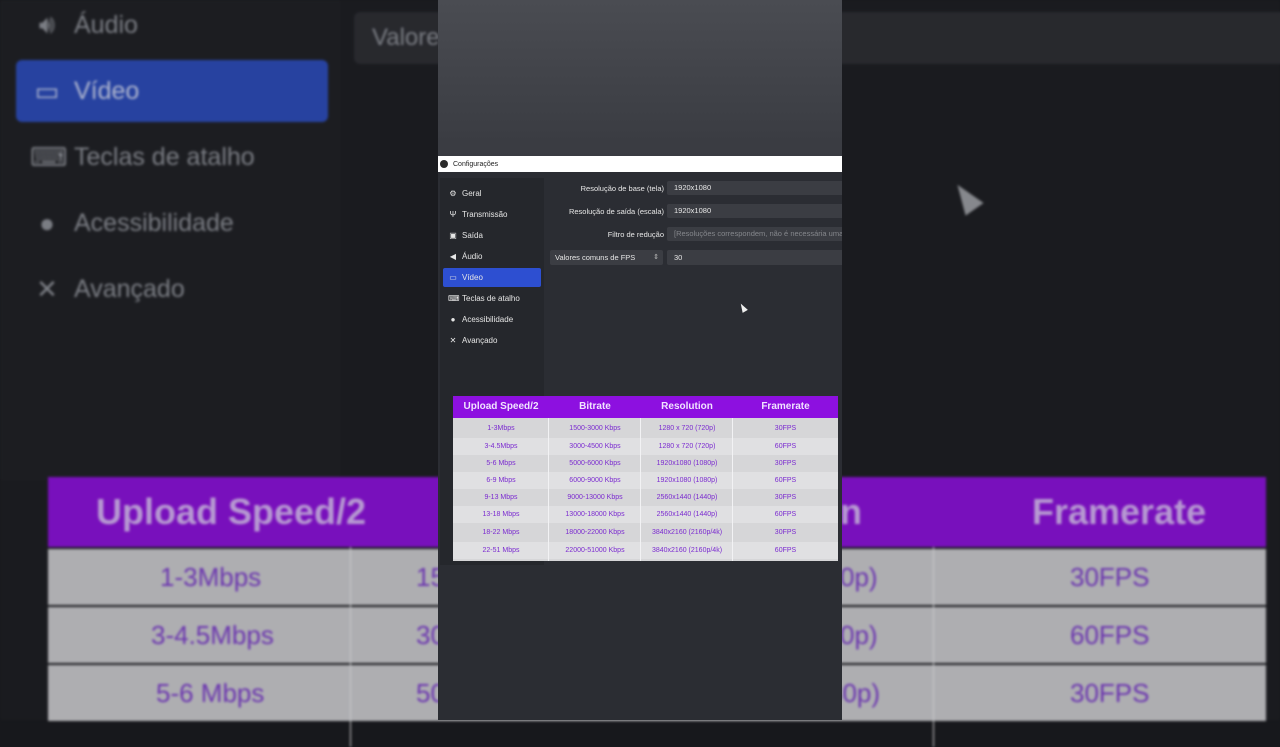  Describe the element at coordinates (492, 256) in the screenshot. I see `sidebar-item-audio: ◀ Áudio` at that location.